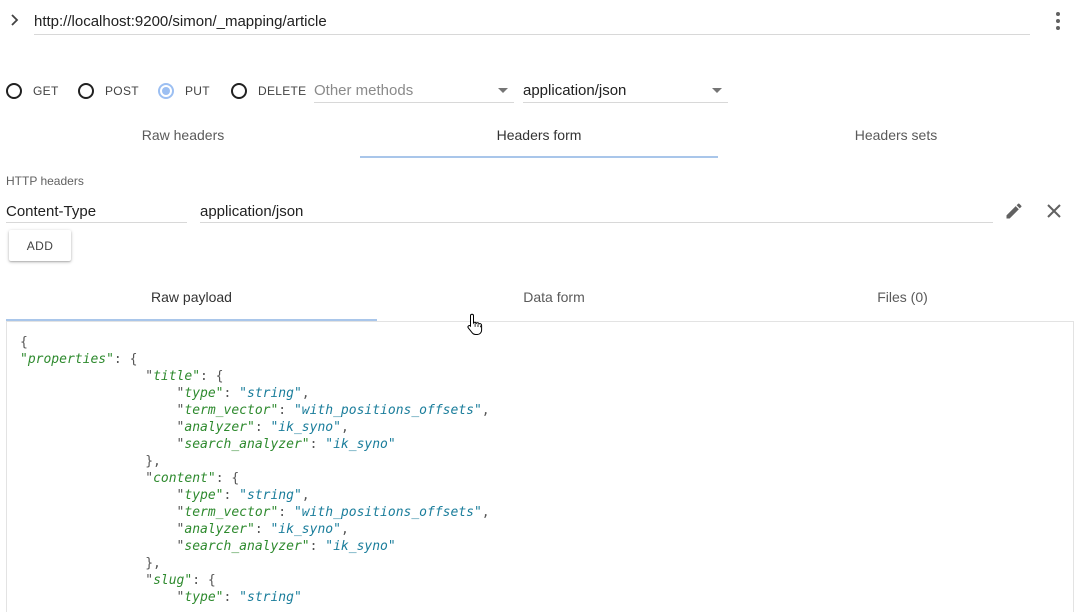 The height and width of the screenshot is (612, 1076). I want to click on radio-circle-checked, so click(166, 91).